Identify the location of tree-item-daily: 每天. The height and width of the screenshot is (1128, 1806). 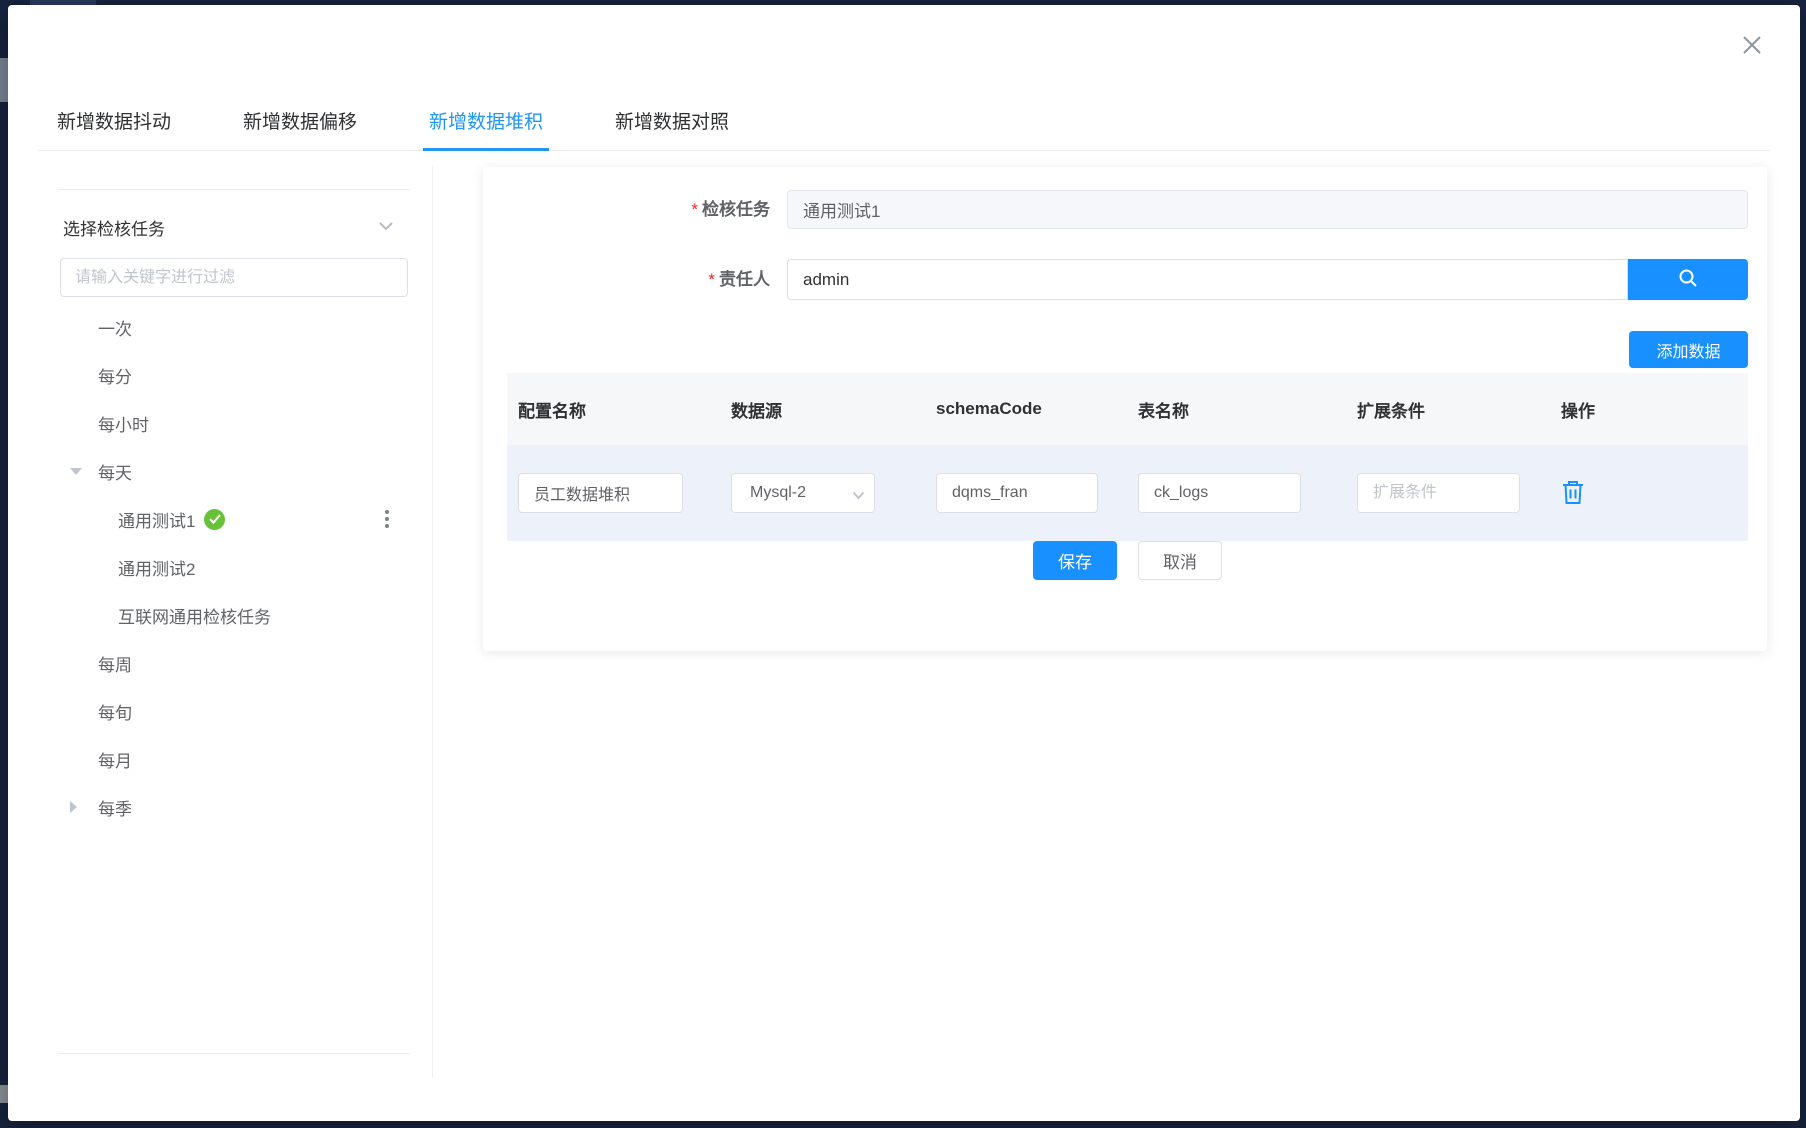
(220, 471).